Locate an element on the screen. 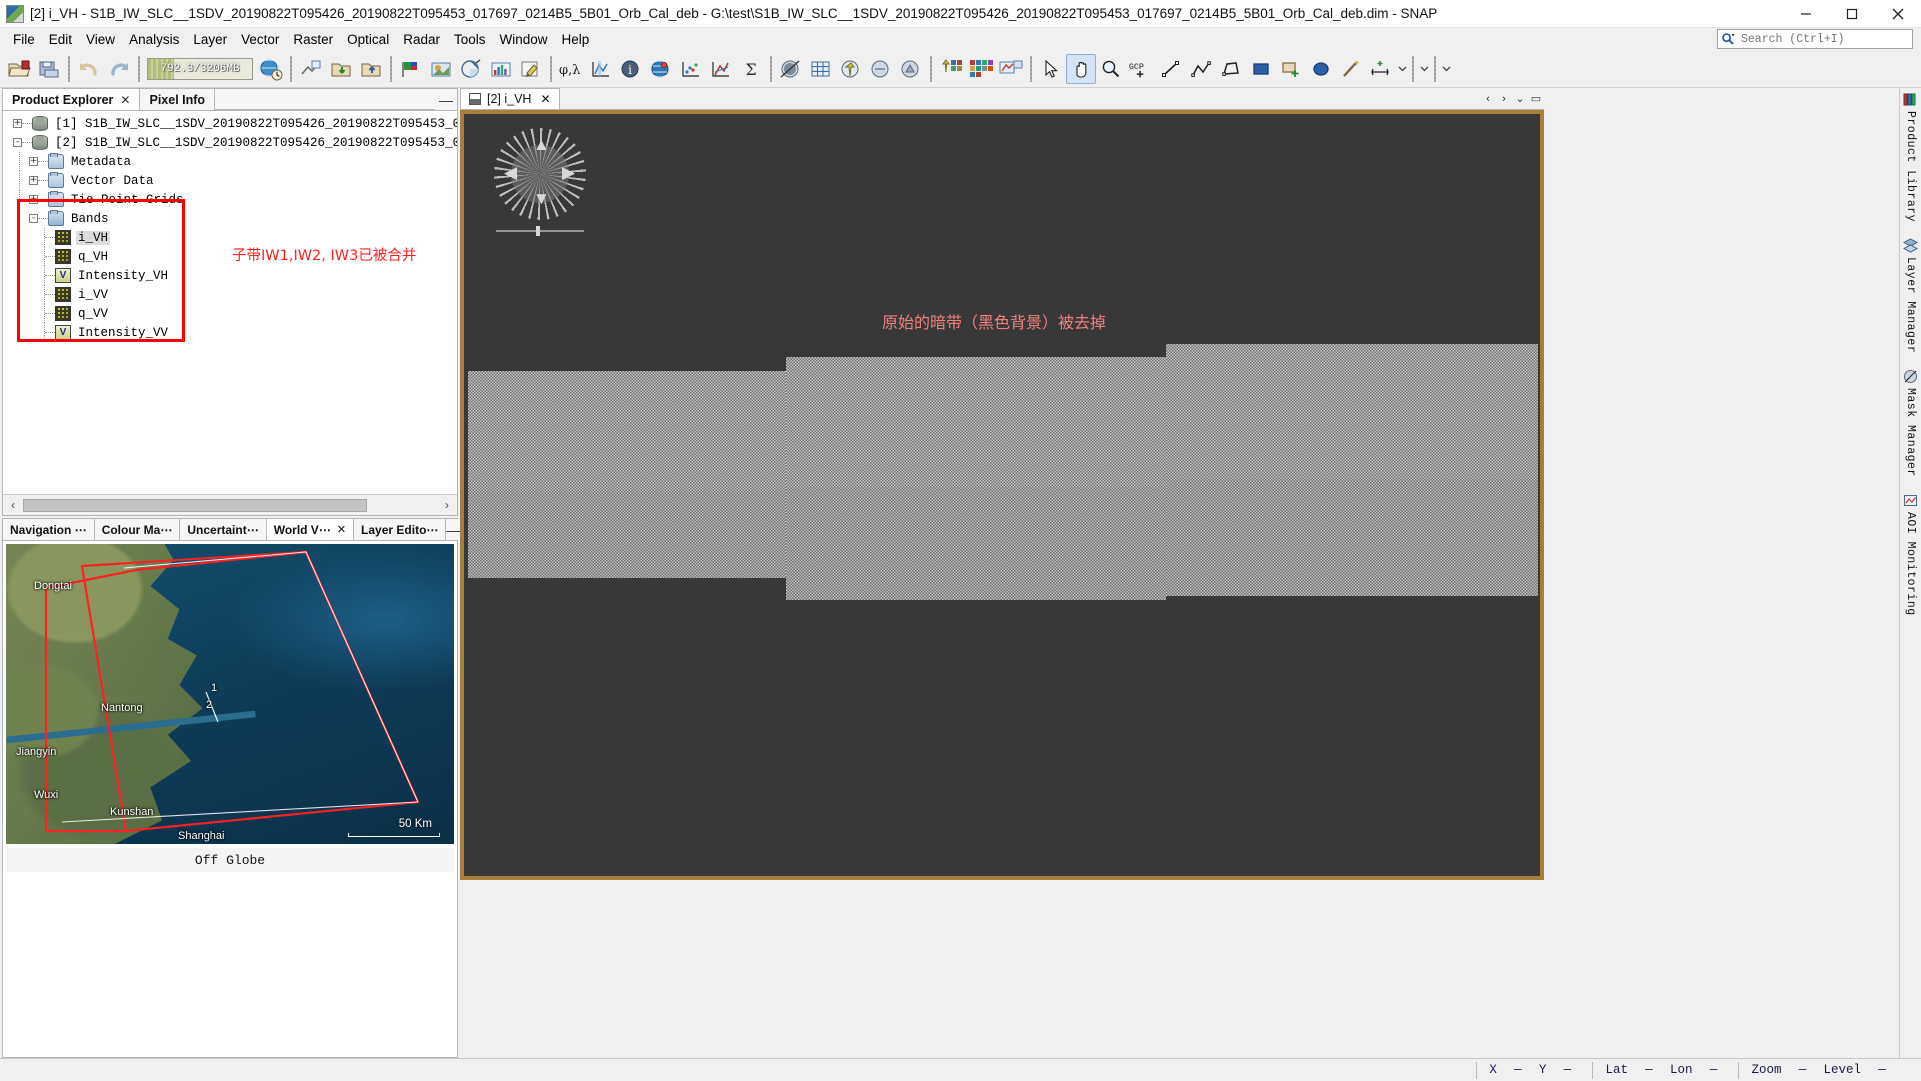  colour-manip-button is located at coordinates (471, 69).